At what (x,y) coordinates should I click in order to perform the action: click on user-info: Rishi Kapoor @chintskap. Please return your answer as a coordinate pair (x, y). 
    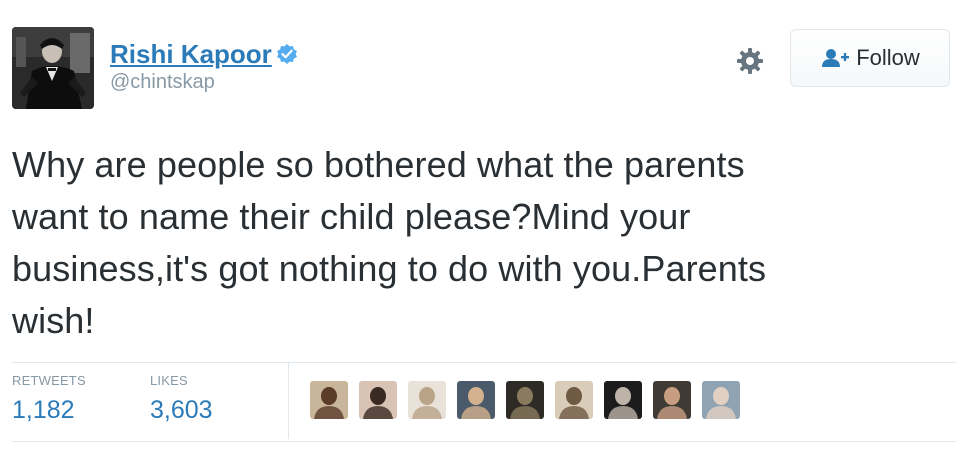
    Looking at the image, I should click on (204, 66).